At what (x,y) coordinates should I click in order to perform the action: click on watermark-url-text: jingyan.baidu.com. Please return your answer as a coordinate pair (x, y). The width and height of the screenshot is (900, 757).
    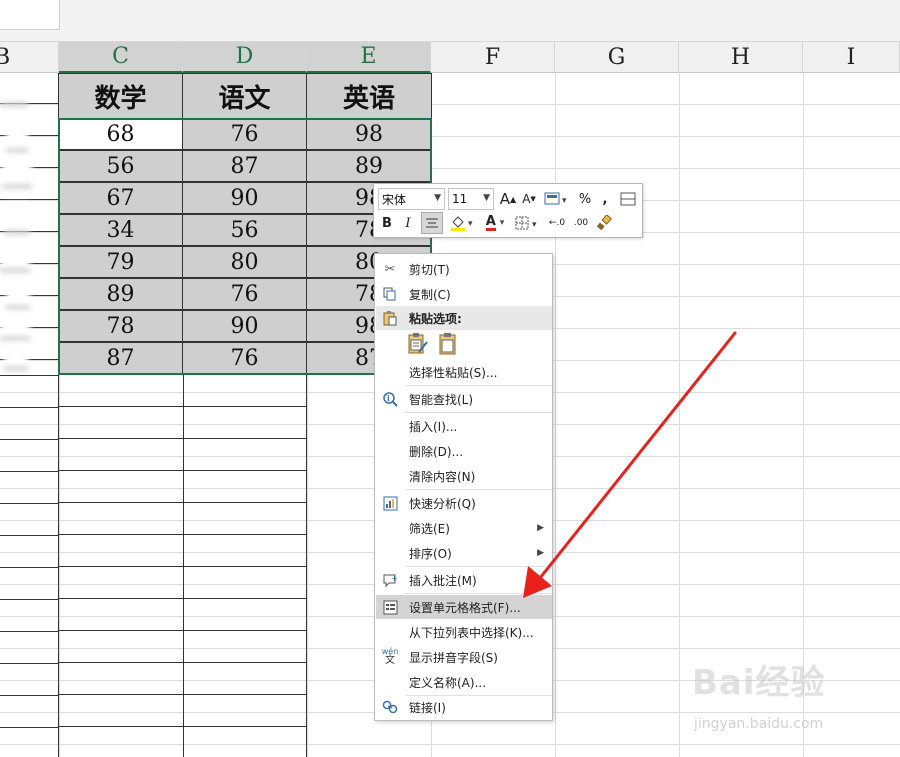
    Looking at the image, I should click on (759, 724).